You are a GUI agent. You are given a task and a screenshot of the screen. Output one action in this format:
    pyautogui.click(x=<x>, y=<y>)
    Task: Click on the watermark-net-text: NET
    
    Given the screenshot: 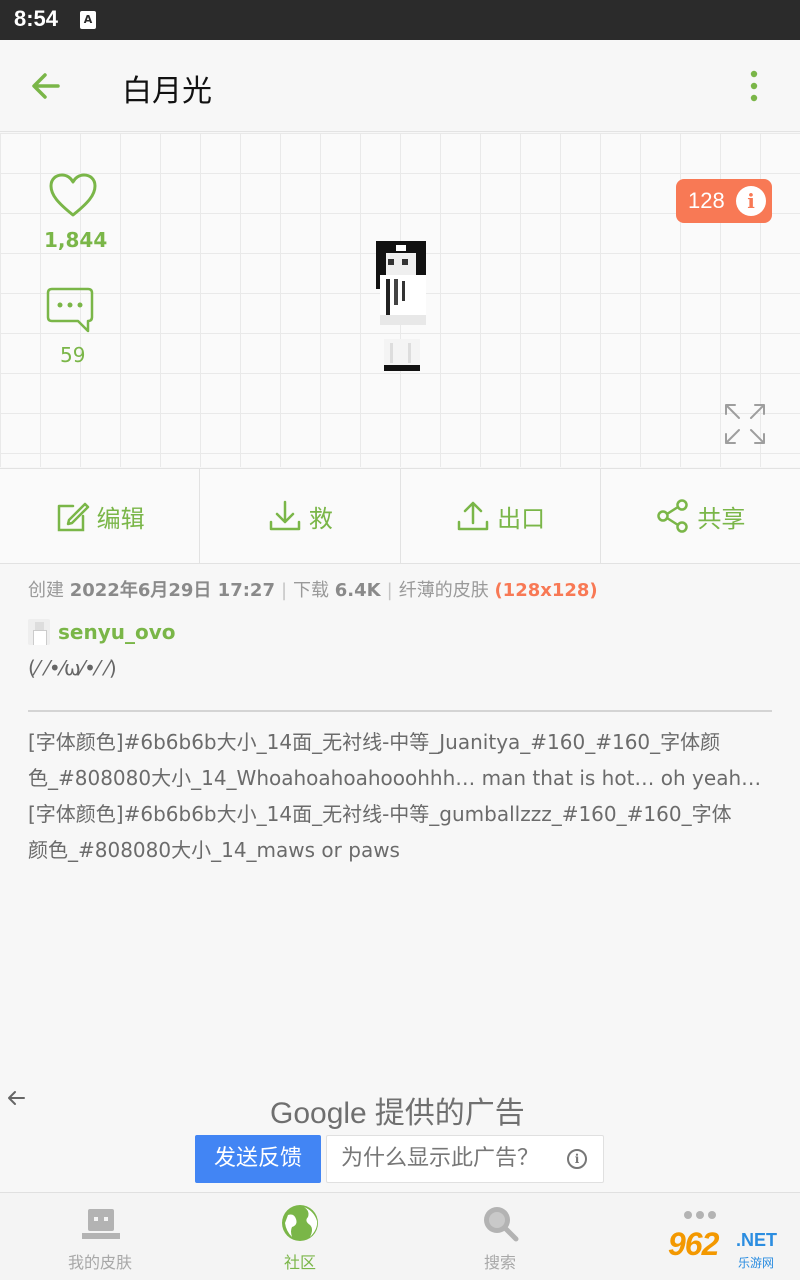 What is the action you would take?
    pyautogui.click(x=759, y=1240)
    